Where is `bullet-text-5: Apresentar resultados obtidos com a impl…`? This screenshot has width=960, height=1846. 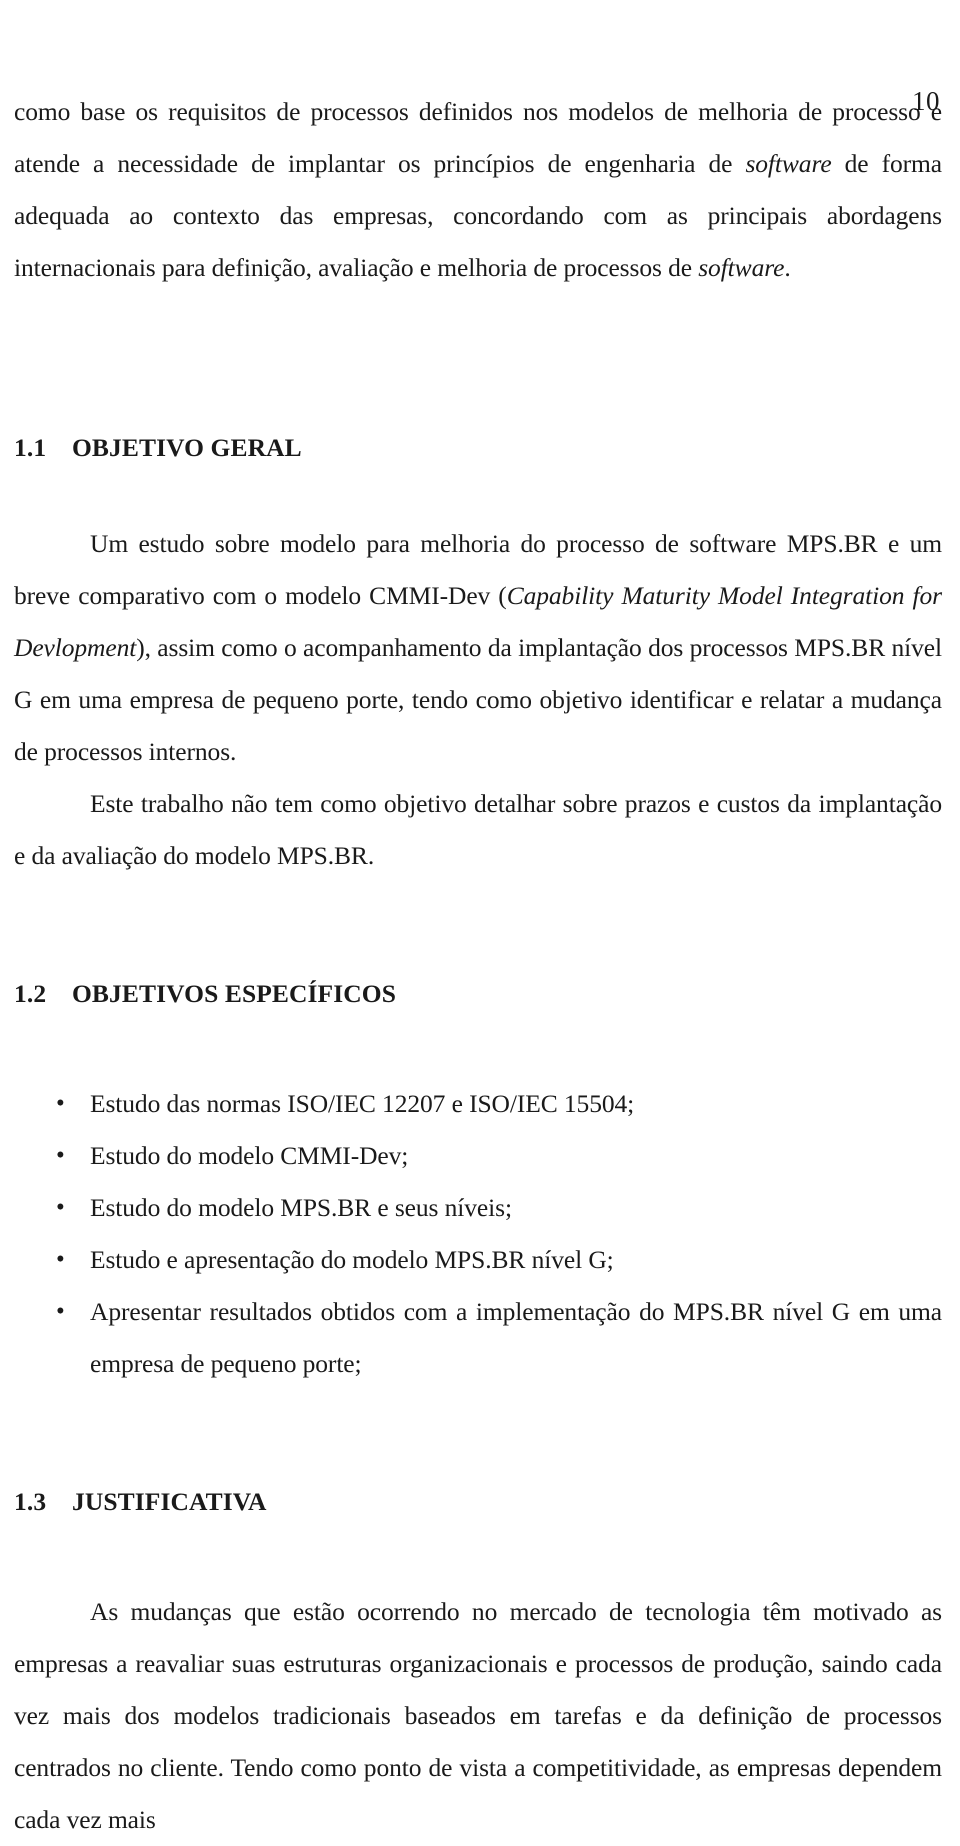
bullet-text-5: Apresentar resultados obtidos com a impl… is located at coordinates (516, 1337).